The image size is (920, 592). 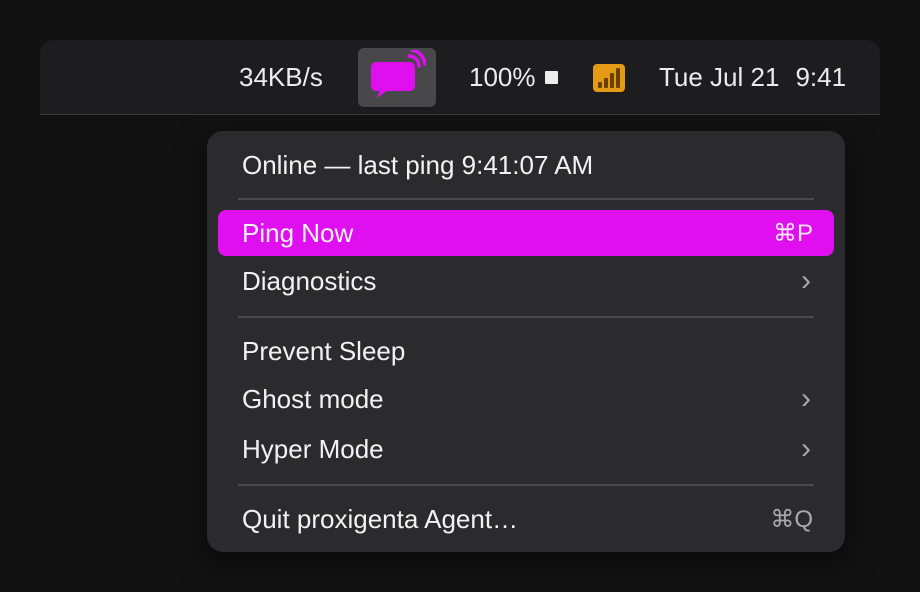 What do you see at coordinates (527, 281) in the screenshot?
I see `menu-item-diagnostics: Diagnostics ›` at bounding box center [527, 281].